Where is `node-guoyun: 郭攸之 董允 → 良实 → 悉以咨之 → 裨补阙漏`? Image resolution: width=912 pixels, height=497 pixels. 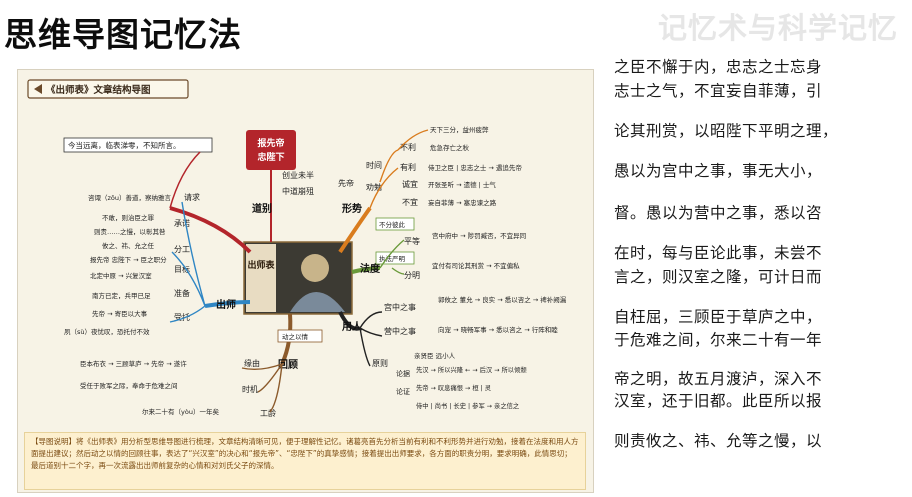
node-guoyun: 郭攸之 董允 → 良实 → 悉以咨之 → 裨补阙漏 is located at coordinates (502, 299).